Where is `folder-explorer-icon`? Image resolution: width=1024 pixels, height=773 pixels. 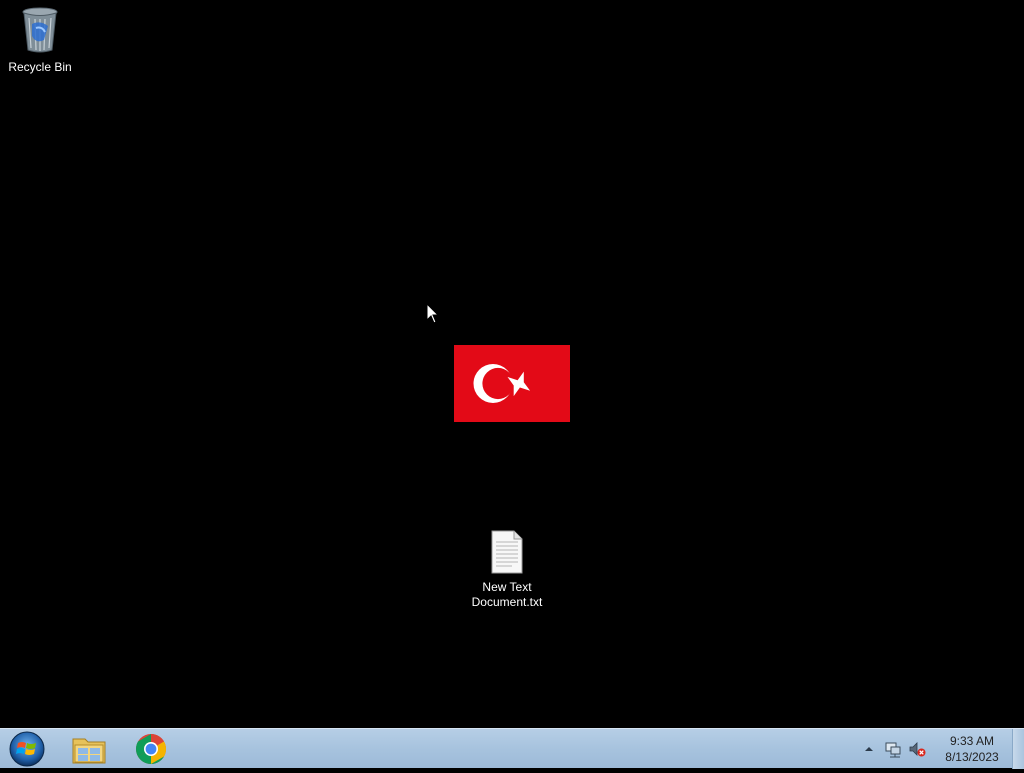
folder-explorer-icon is located at coordinates (89, 751).